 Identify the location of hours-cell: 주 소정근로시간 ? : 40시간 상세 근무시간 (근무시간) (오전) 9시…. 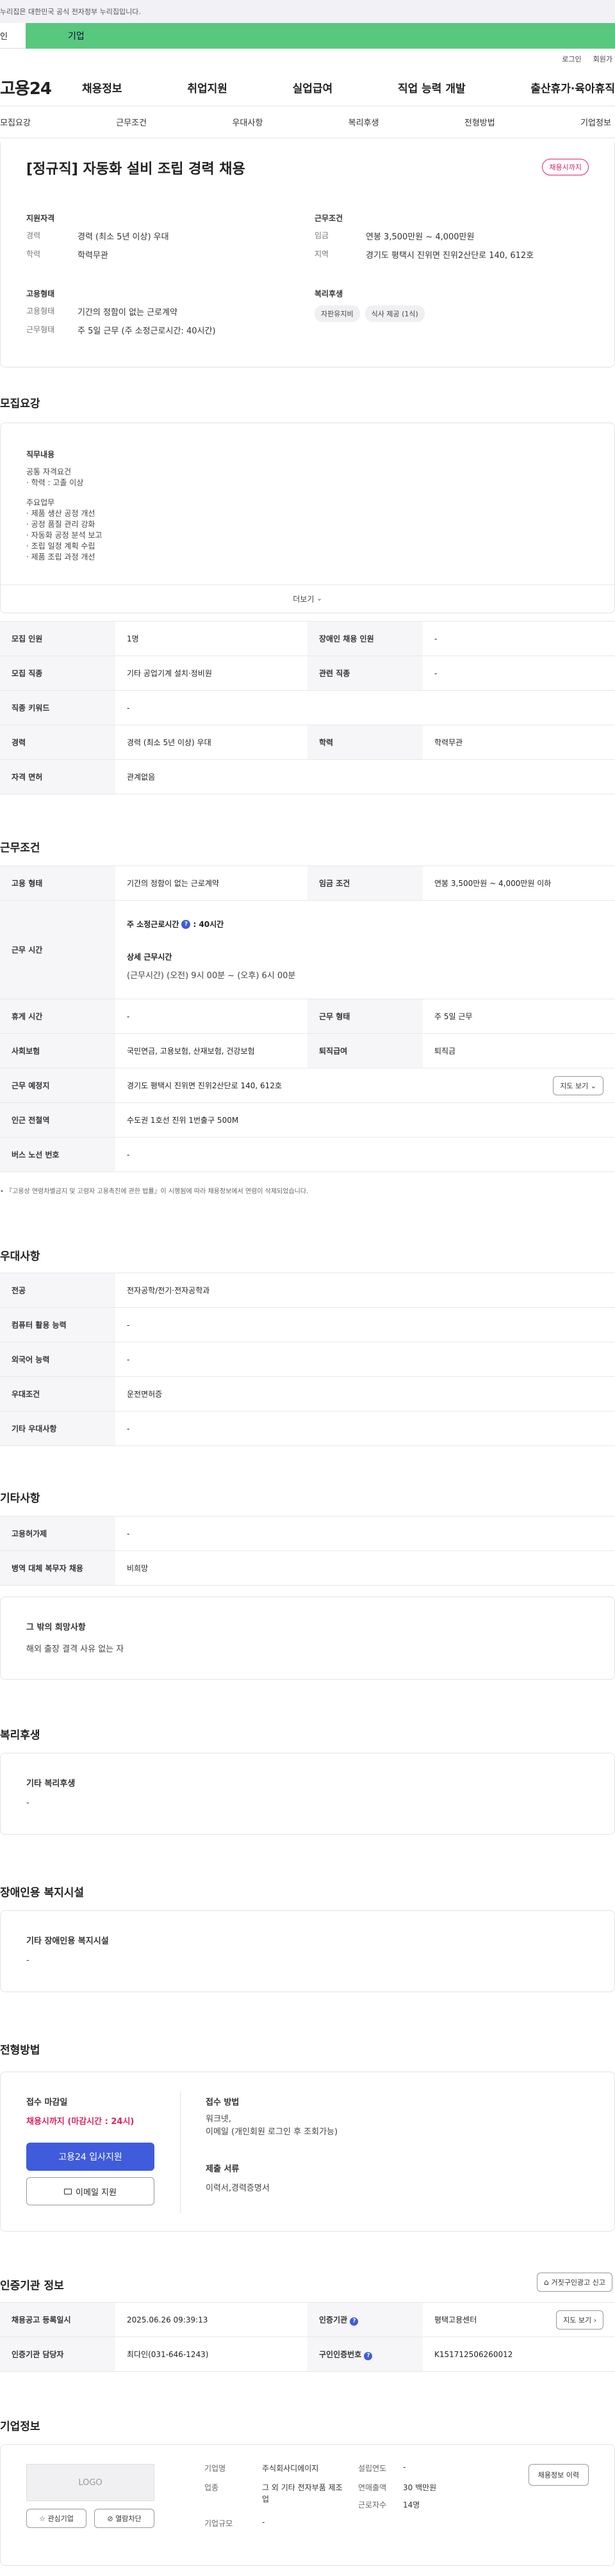
(365, 949).